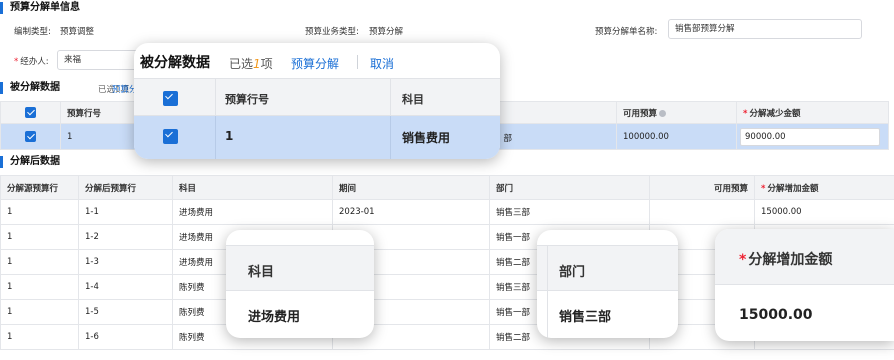 This screenshot has height=360, width=894. I want to click on popup-col-subject: 科目, so click(413, 99).